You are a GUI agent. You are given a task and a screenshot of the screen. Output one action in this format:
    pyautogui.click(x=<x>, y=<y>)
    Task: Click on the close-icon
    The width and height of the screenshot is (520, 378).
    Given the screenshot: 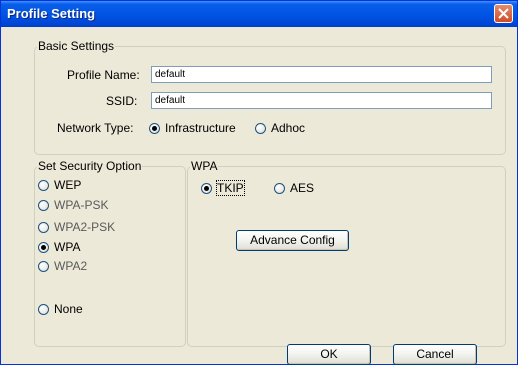 What is the action you would take?
    pyautogui.click(x=503, y=13)
    